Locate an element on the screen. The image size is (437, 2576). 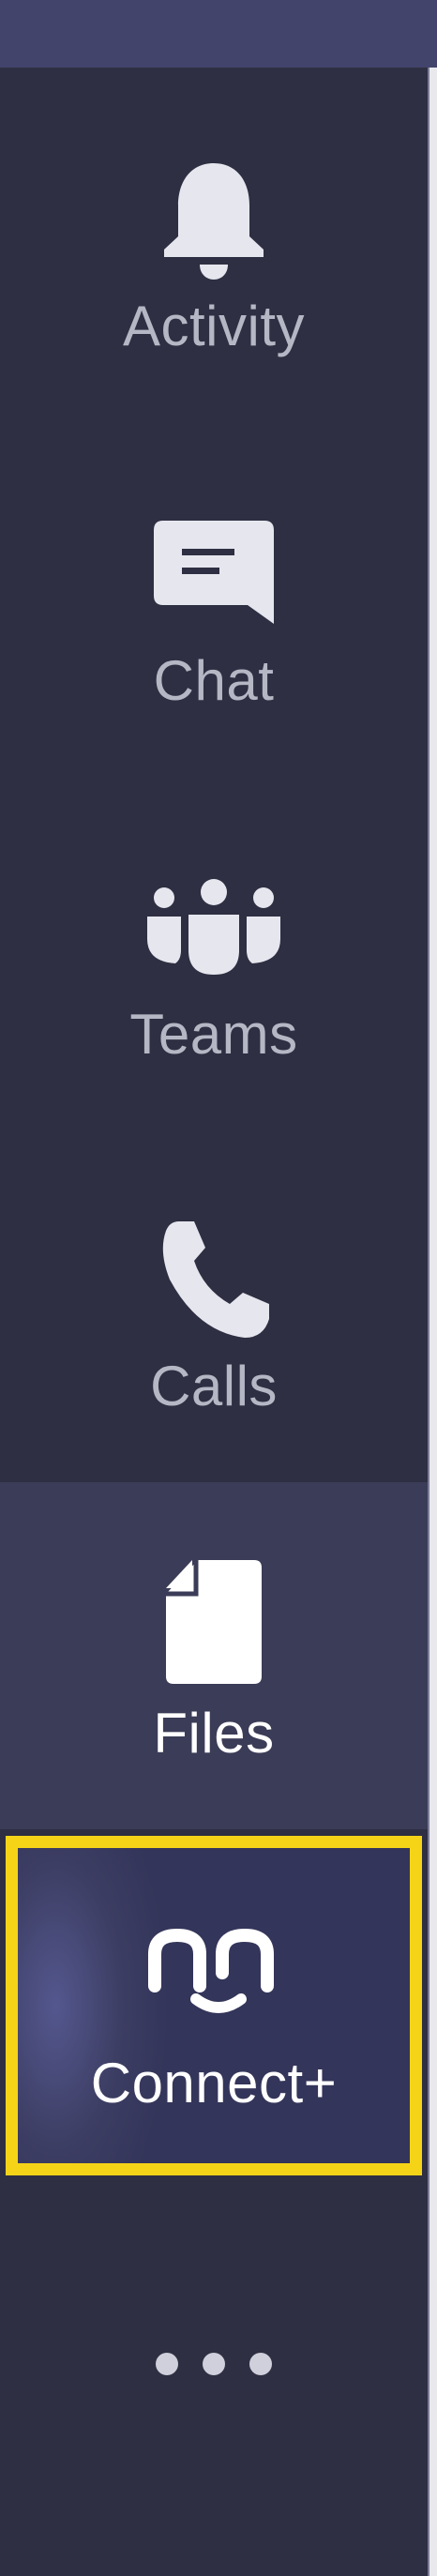
rail-item-calls: Calls is located at coordinates (214, 1313).